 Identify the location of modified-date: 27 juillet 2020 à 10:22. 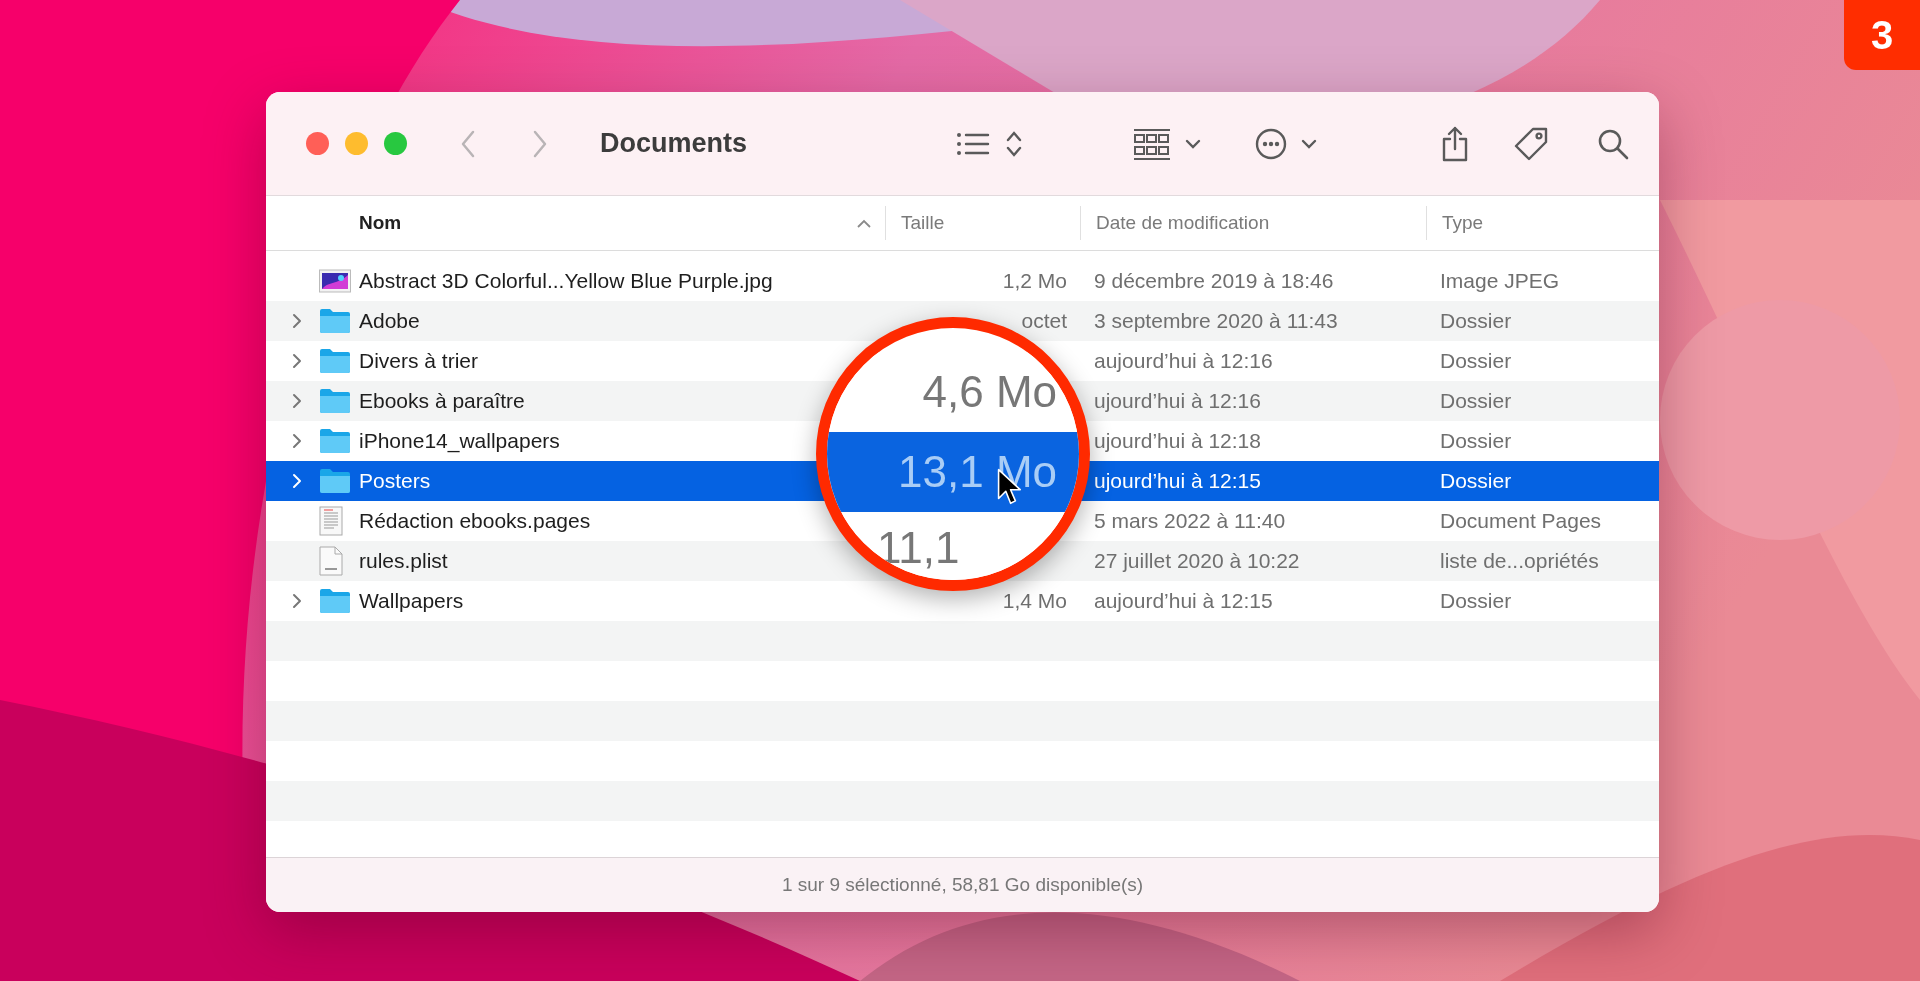
(1197, 560).